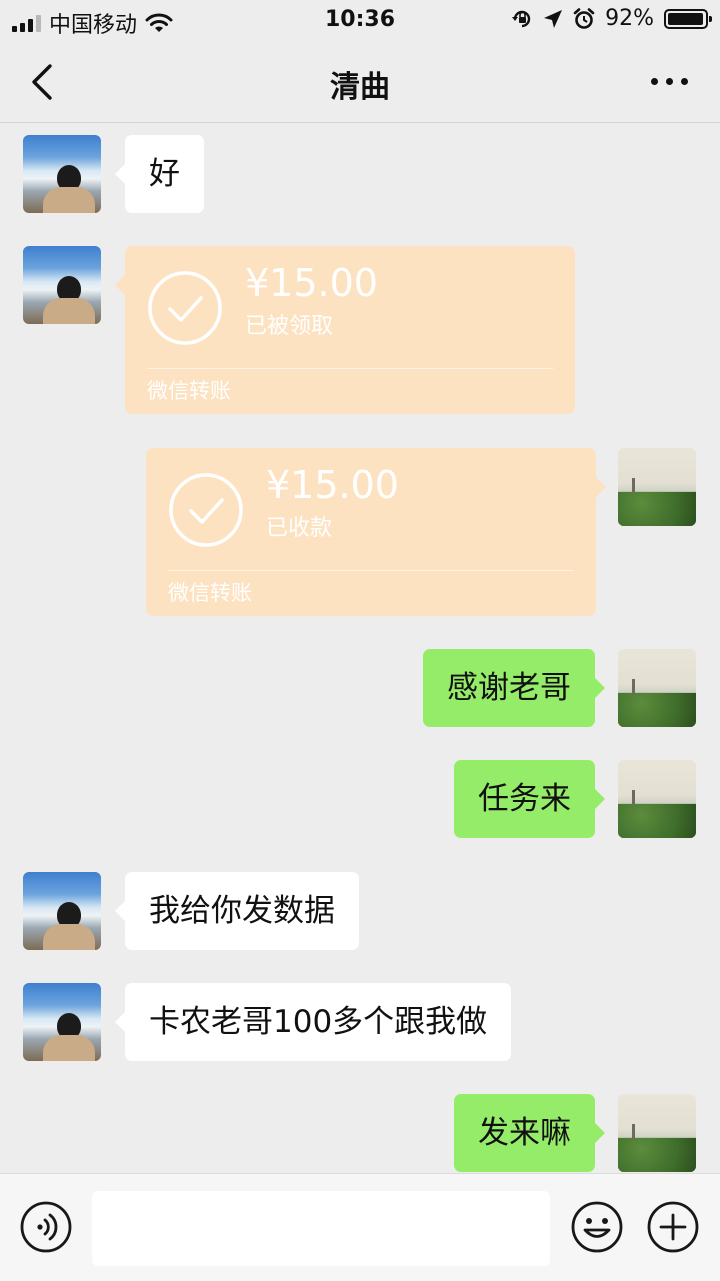 This screenshot has height=1281, width=720. I want to click on plus-icon, so click(673, 1227).